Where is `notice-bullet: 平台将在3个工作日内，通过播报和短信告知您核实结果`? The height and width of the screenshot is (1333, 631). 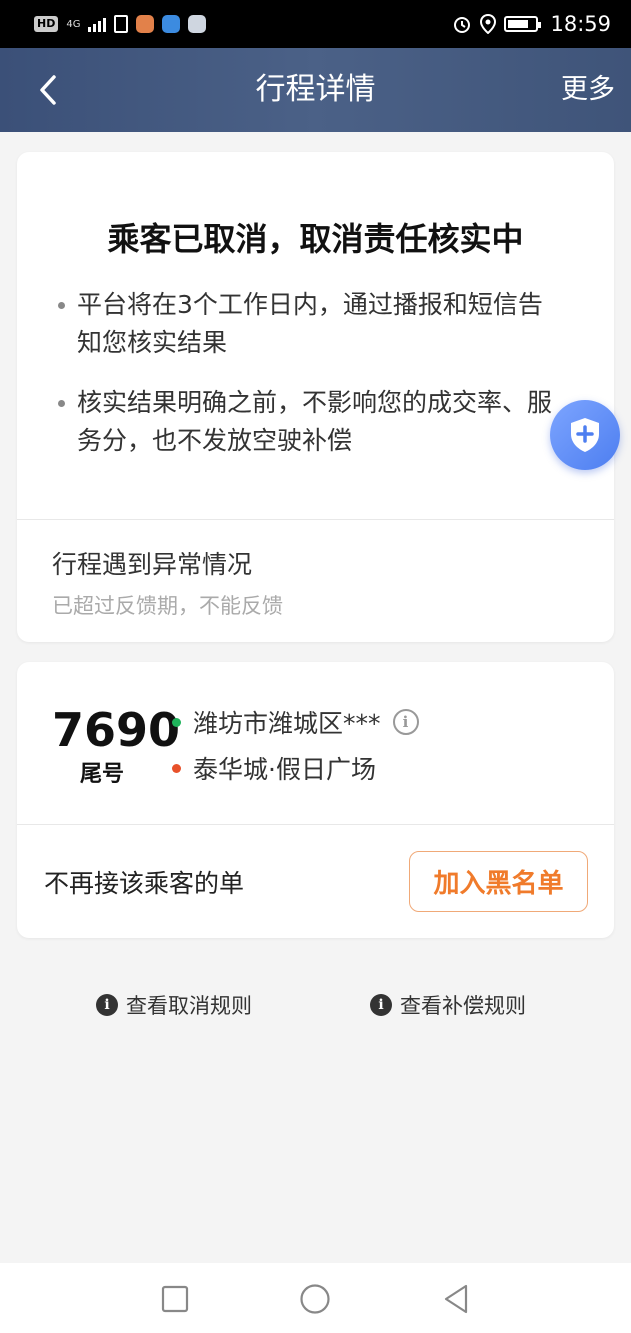 notice-bullet: 平台将在3个工作日内，通过播报和短信告知您核实结果 is located at coordinates (308, 324).